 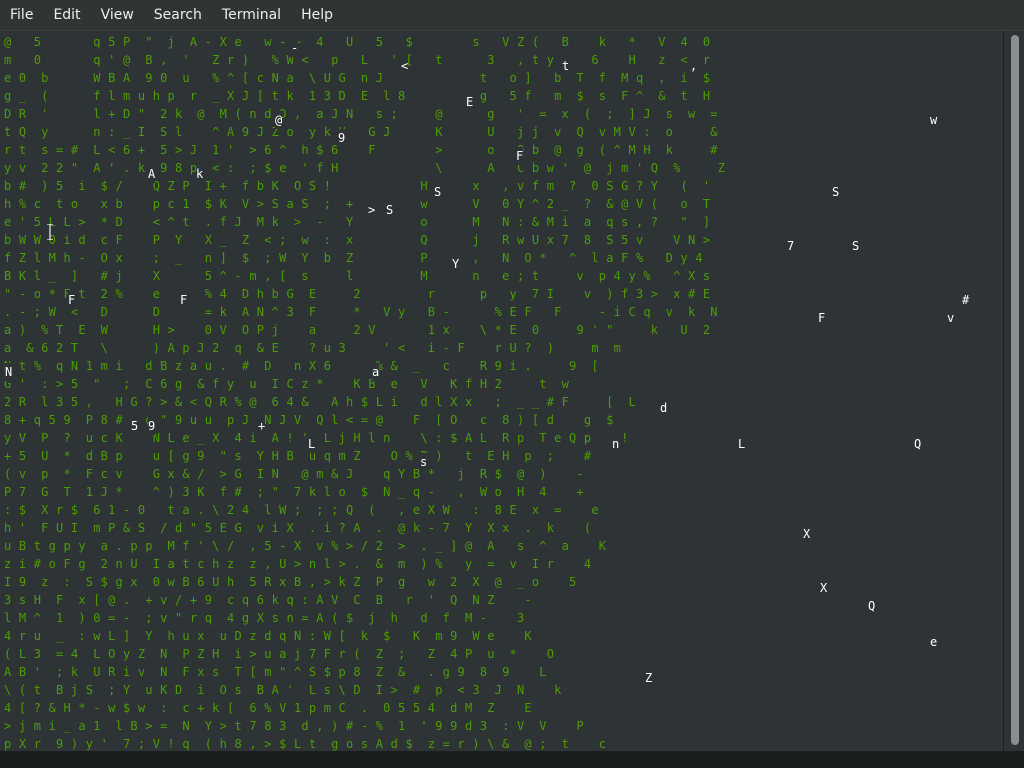 I want to click on highlighted-char: >, so click(x=372, y=210).